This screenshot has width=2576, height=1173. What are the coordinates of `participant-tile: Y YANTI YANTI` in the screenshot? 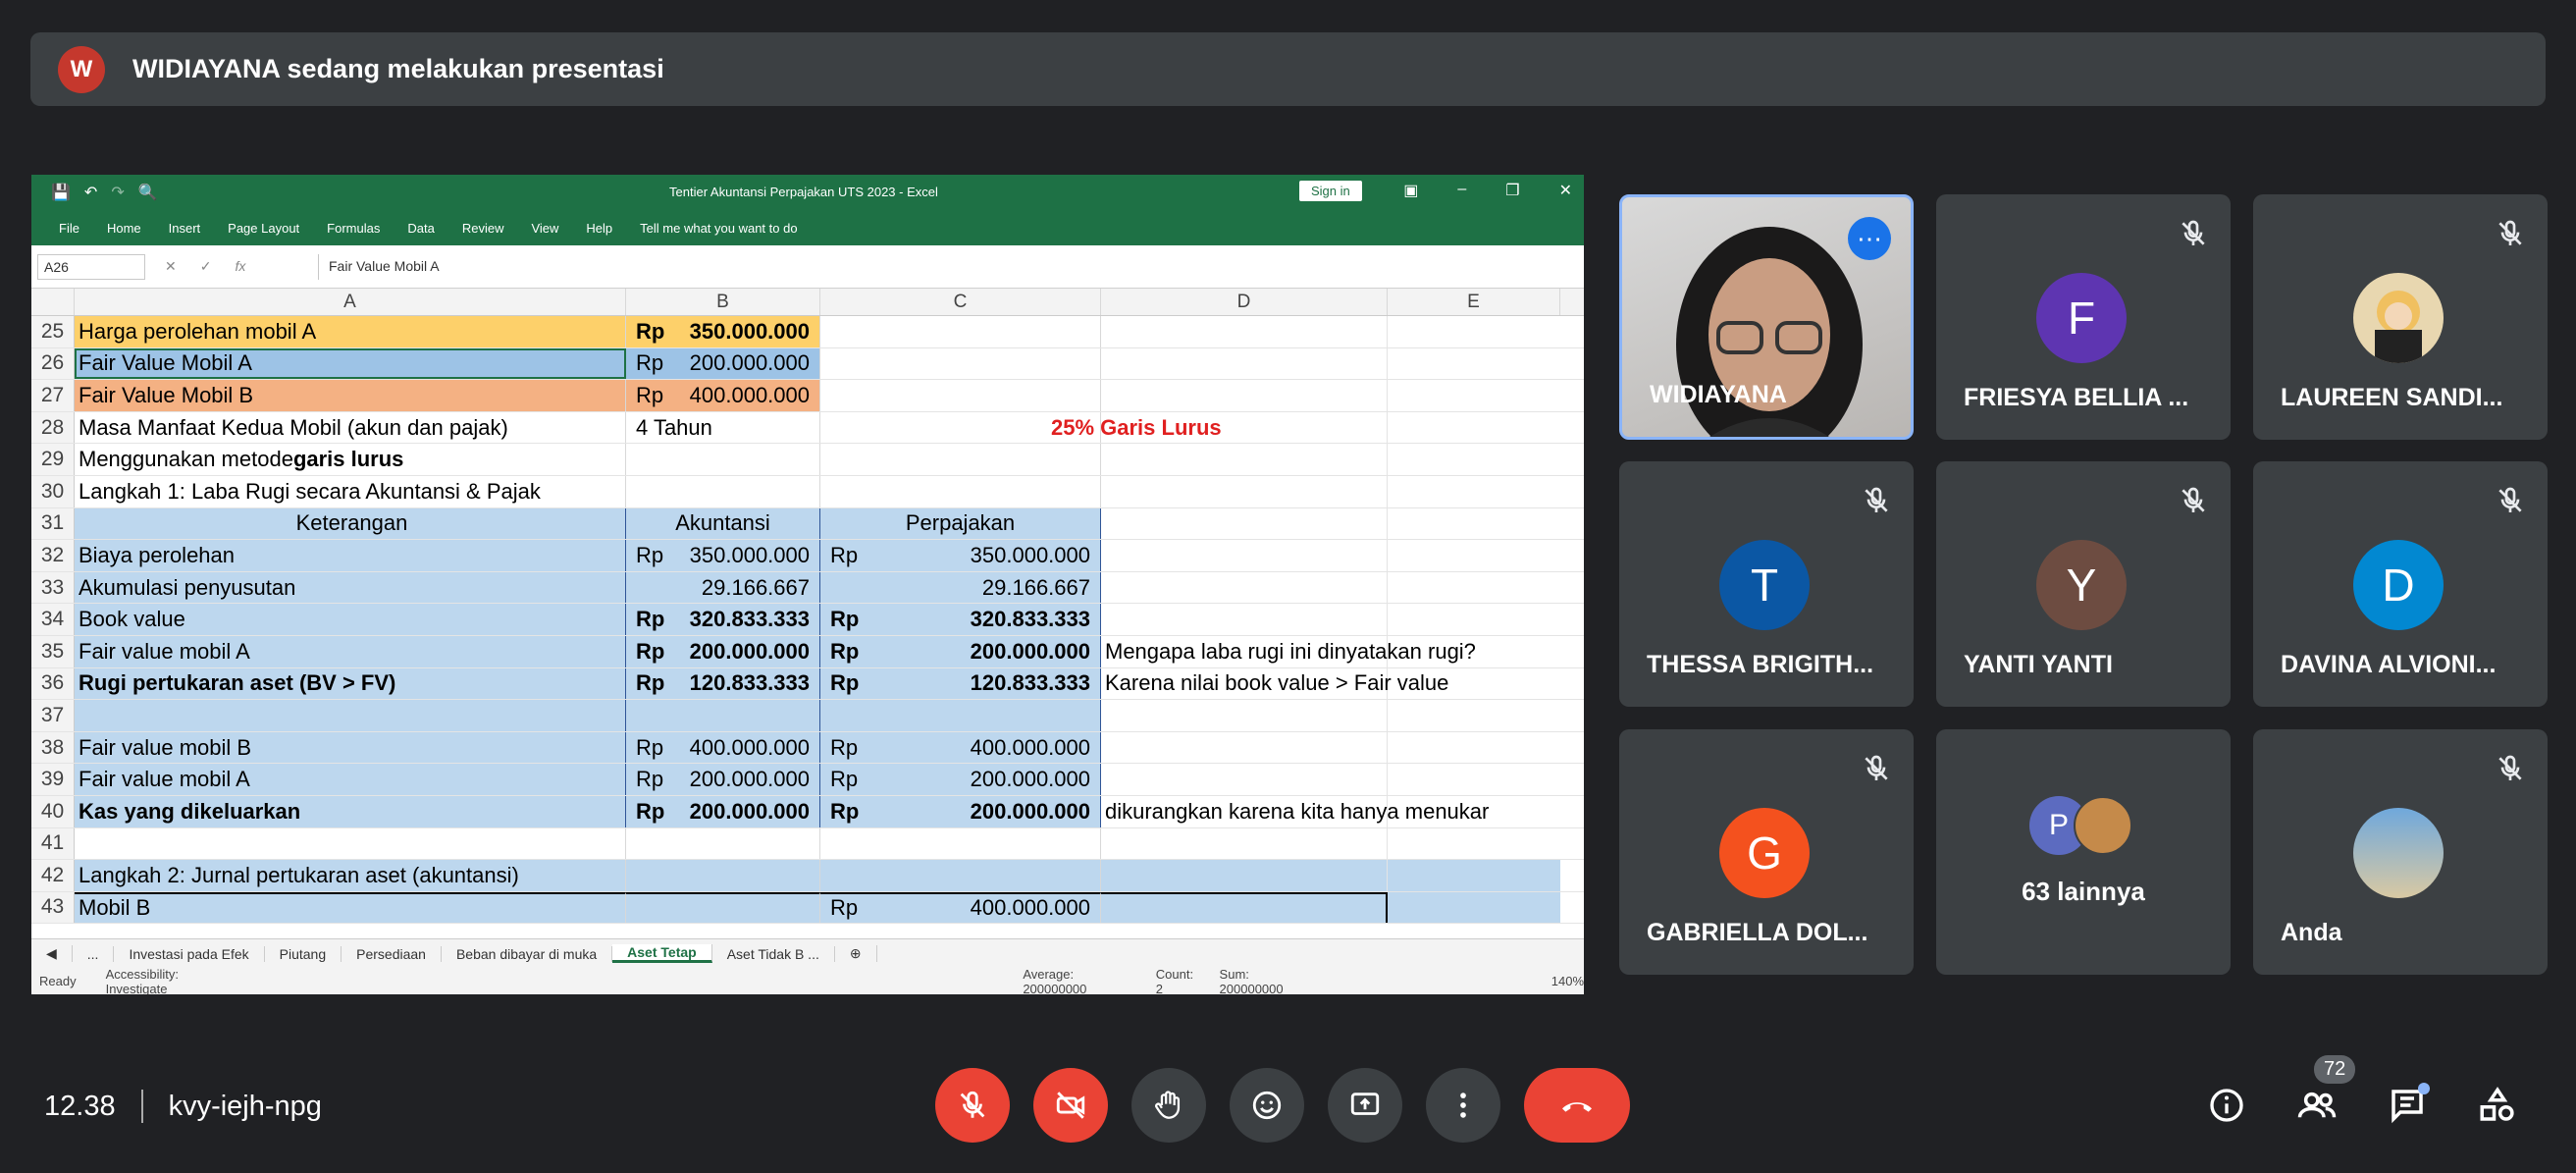 It's located at (2083, 584).